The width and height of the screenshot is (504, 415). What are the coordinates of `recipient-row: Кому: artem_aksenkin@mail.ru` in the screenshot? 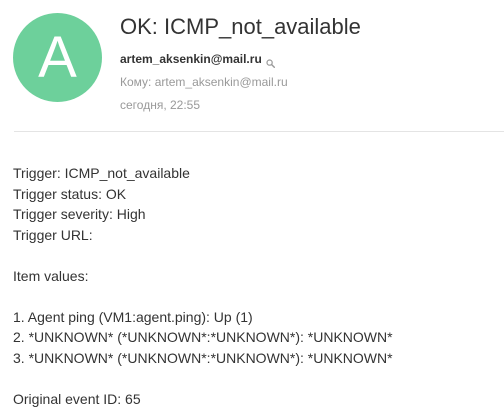 It's located at (204, 82).